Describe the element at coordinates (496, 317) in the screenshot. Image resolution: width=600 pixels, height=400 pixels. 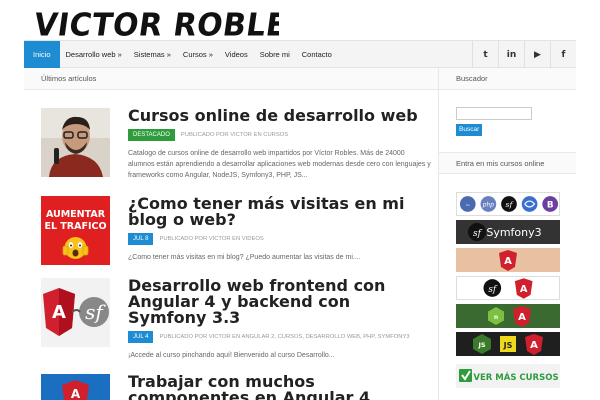
I see `svg-text: n` at that location.